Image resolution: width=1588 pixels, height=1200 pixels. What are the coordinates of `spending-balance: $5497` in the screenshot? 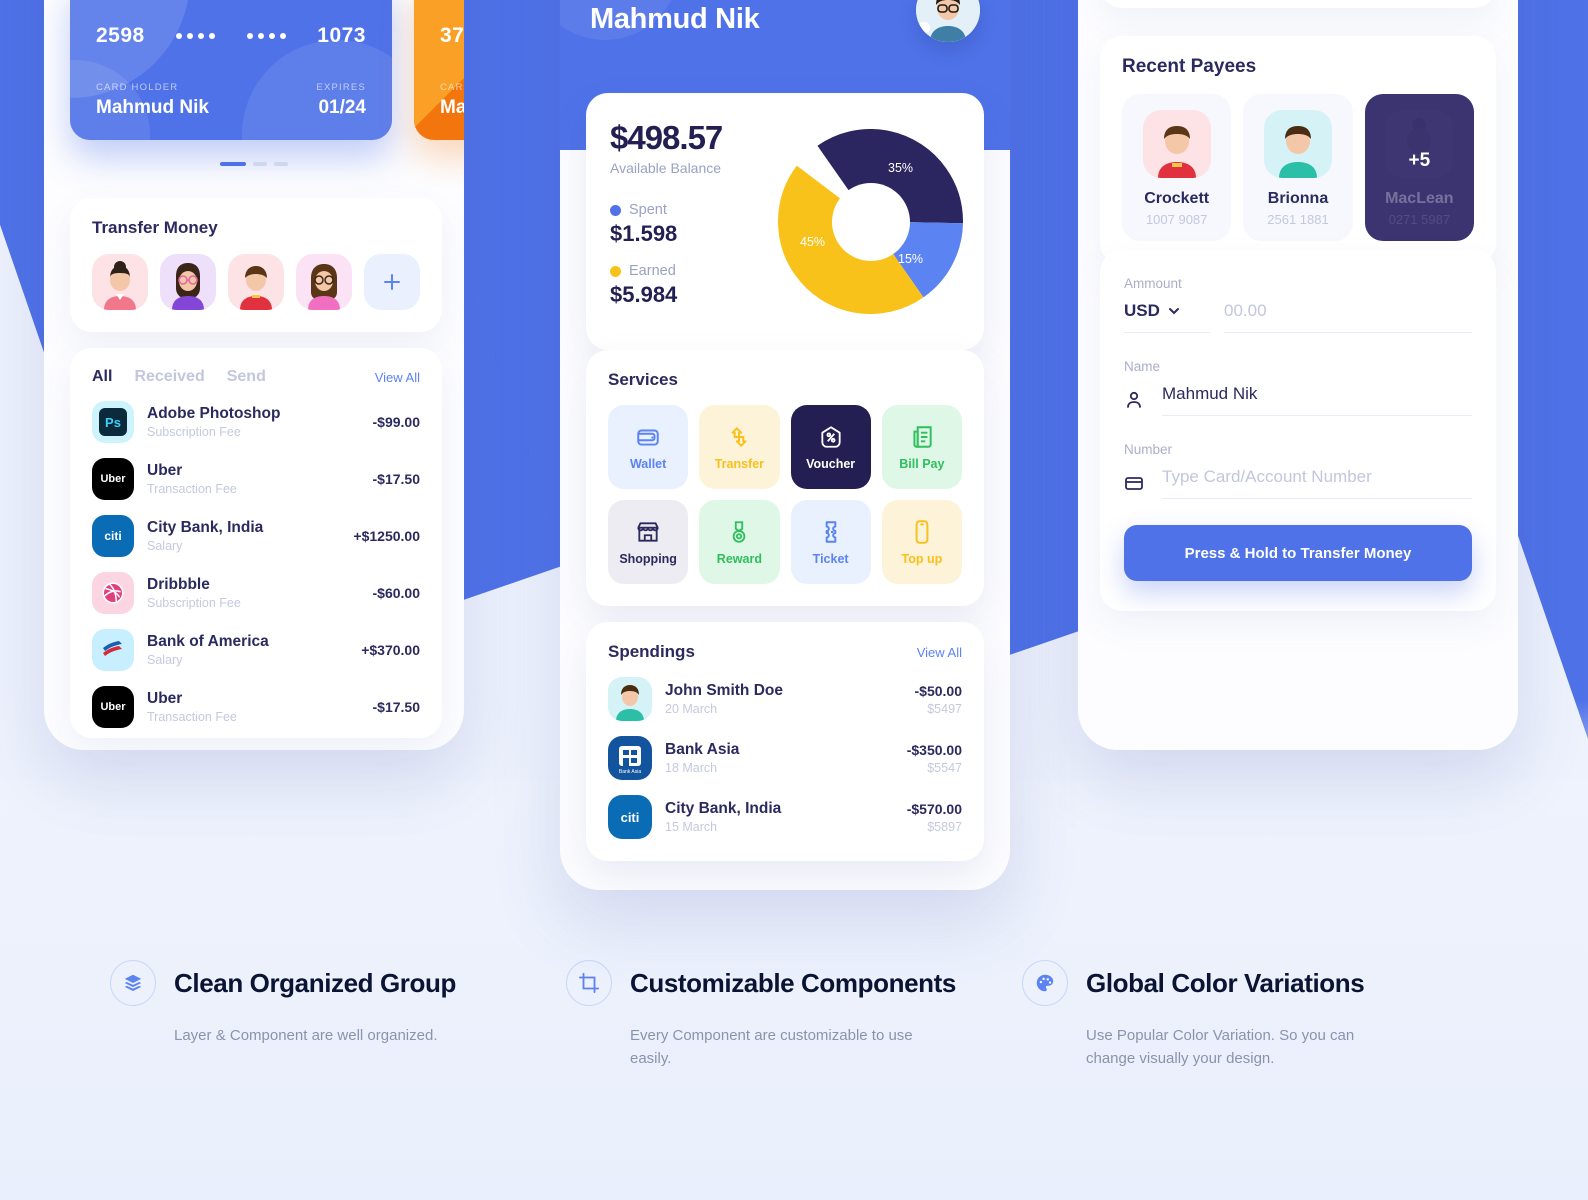 It's located at (944, 708).